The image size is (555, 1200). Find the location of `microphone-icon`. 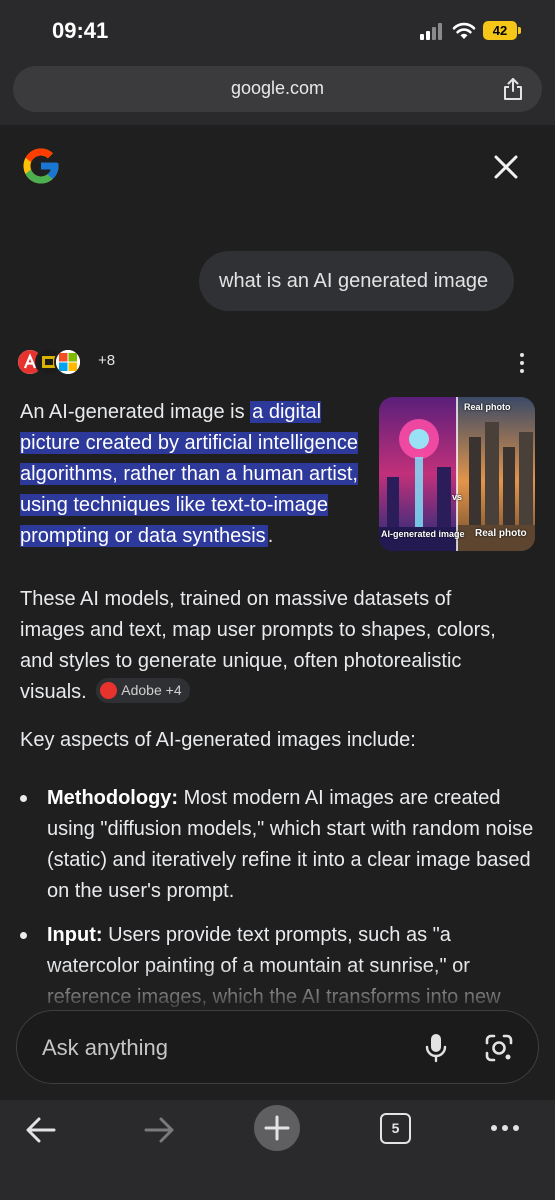

microphone-icon is located at coordinates (436, 1048).